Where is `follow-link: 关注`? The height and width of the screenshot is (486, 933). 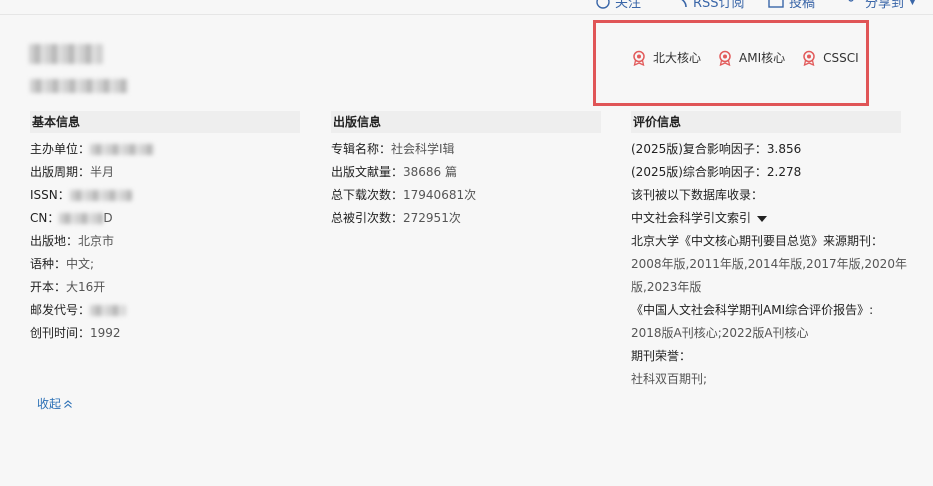 follow-link: 关注 is located at coordinates (618, 5).